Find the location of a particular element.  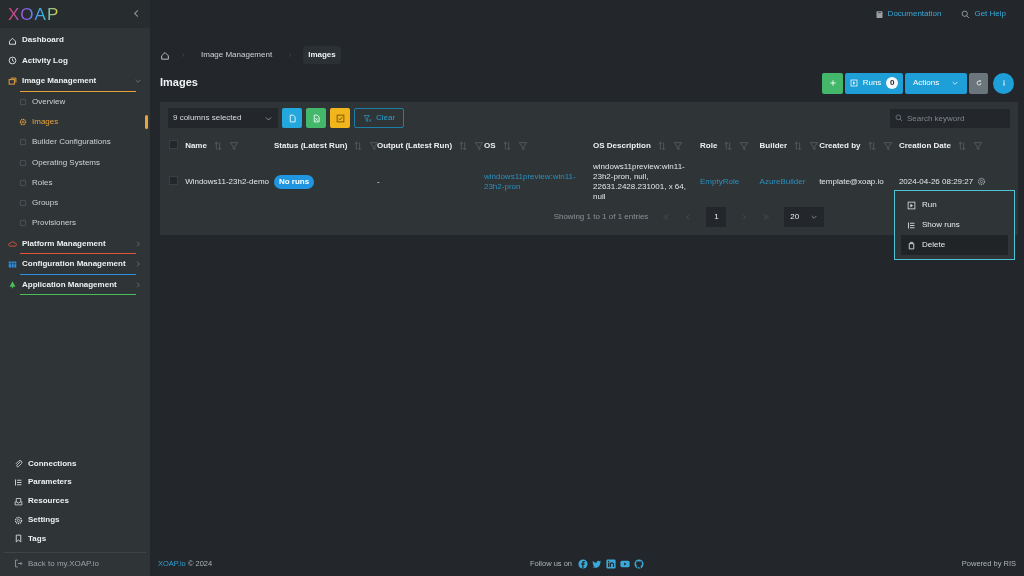

runs-button: Runs 0 is located at coordinates (874, 83).